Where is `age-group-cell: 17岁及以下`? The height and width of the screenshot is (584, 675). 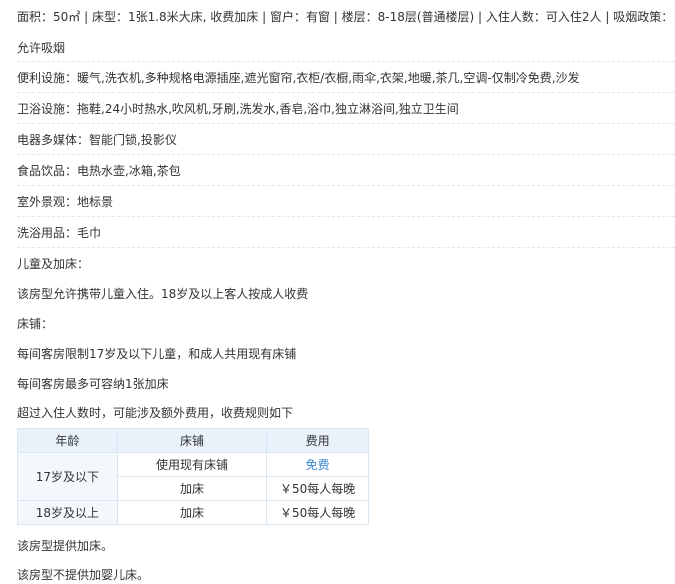
age-group-cell: 17岁及以下 is located at coordinates (67, 476).